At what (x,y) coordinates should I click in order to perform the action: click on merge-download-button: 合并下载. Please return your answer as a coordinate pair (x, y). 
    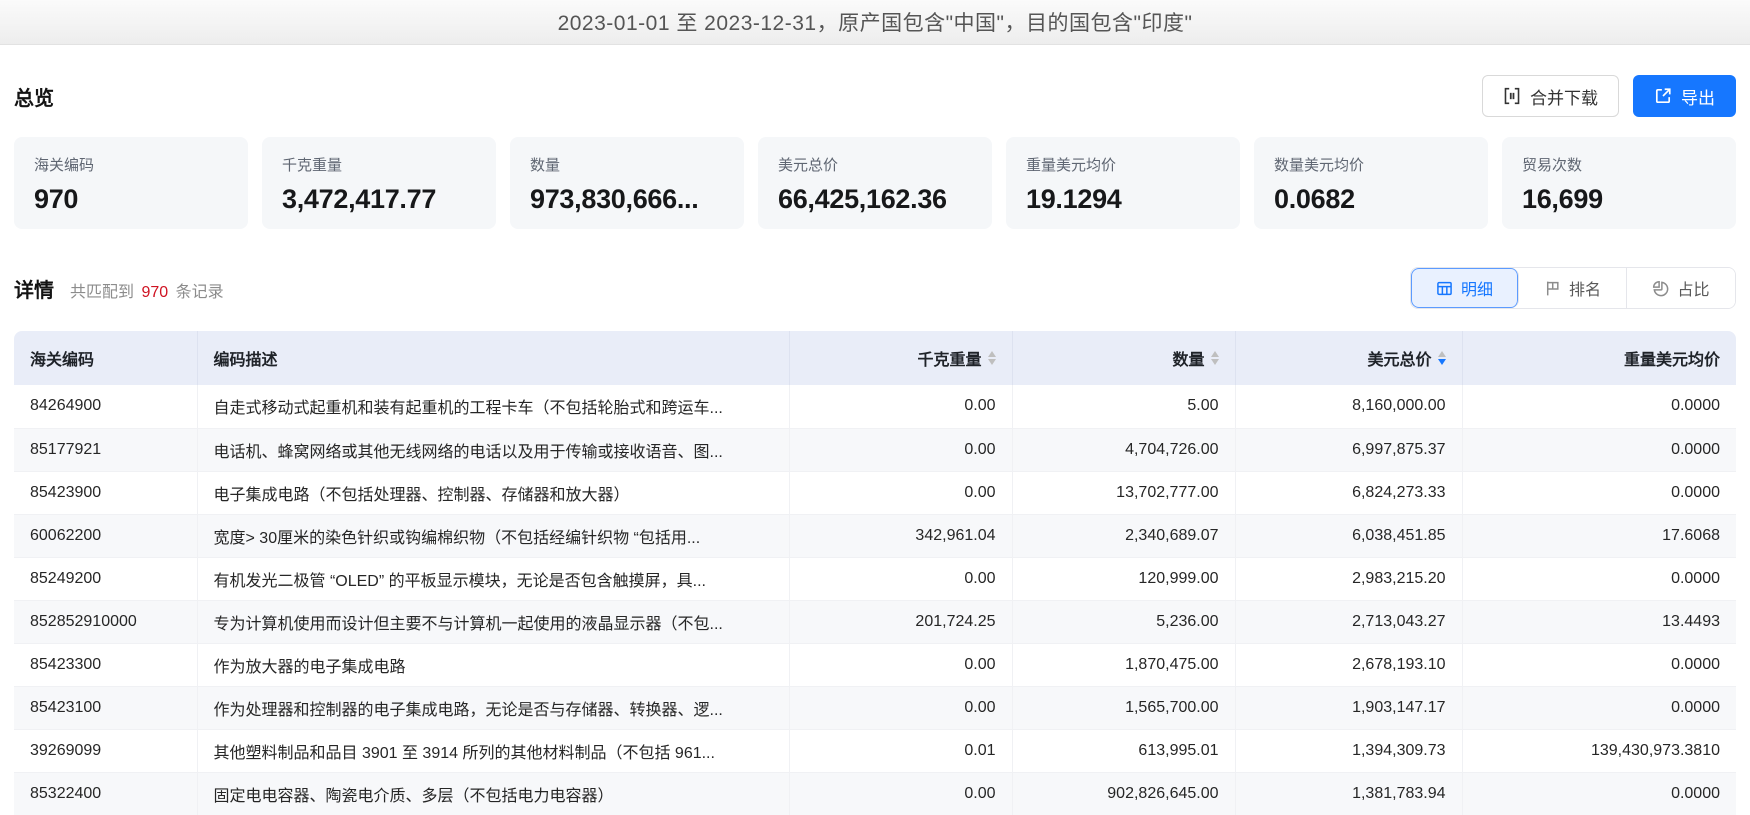
    Looking at the image, I should click on (1550, 96).